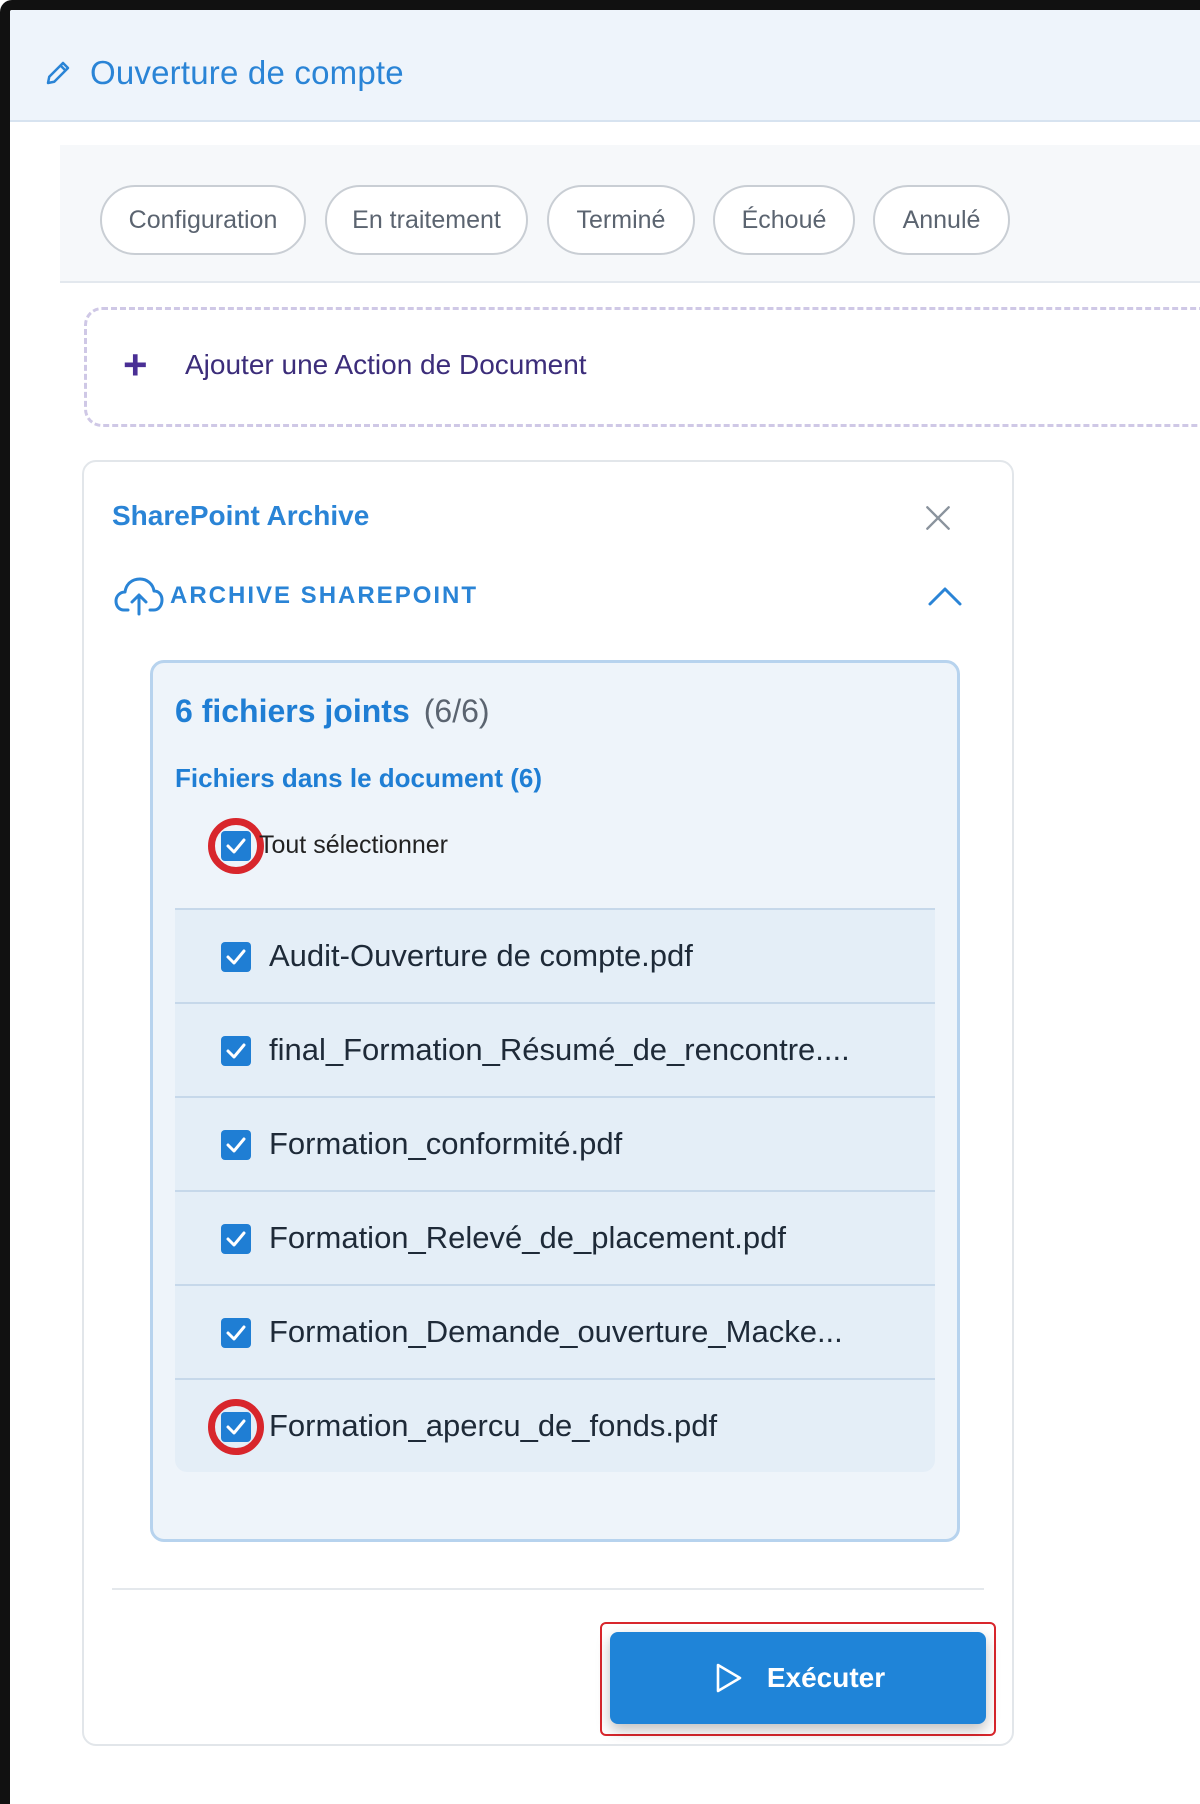 Image resolution: width=1200 pixels, height=1804 pixels. What do you see at coordinates (241, 515) in the screenshot?
I see `card-title: SharePoint Archive` at bounding box center [241, 515].